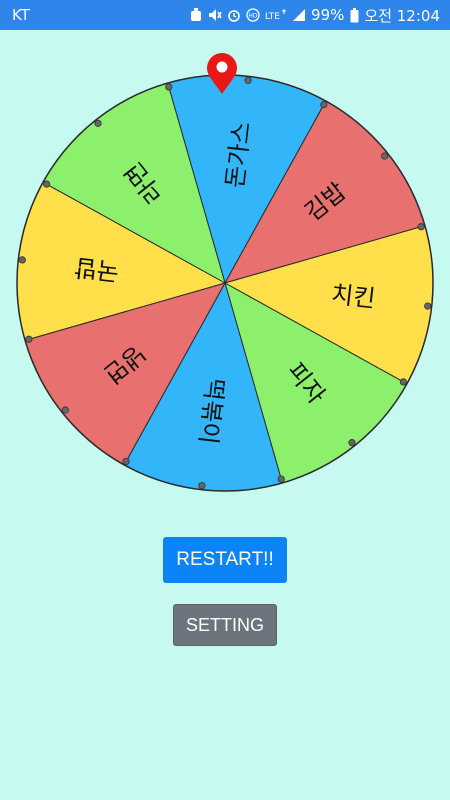 Image resolution: width=450 pixels, height=800 pixels. Describe the element at coordinates (96, 269) in the screenshot. I see `wheel-segment-label: 국밥` at that location.